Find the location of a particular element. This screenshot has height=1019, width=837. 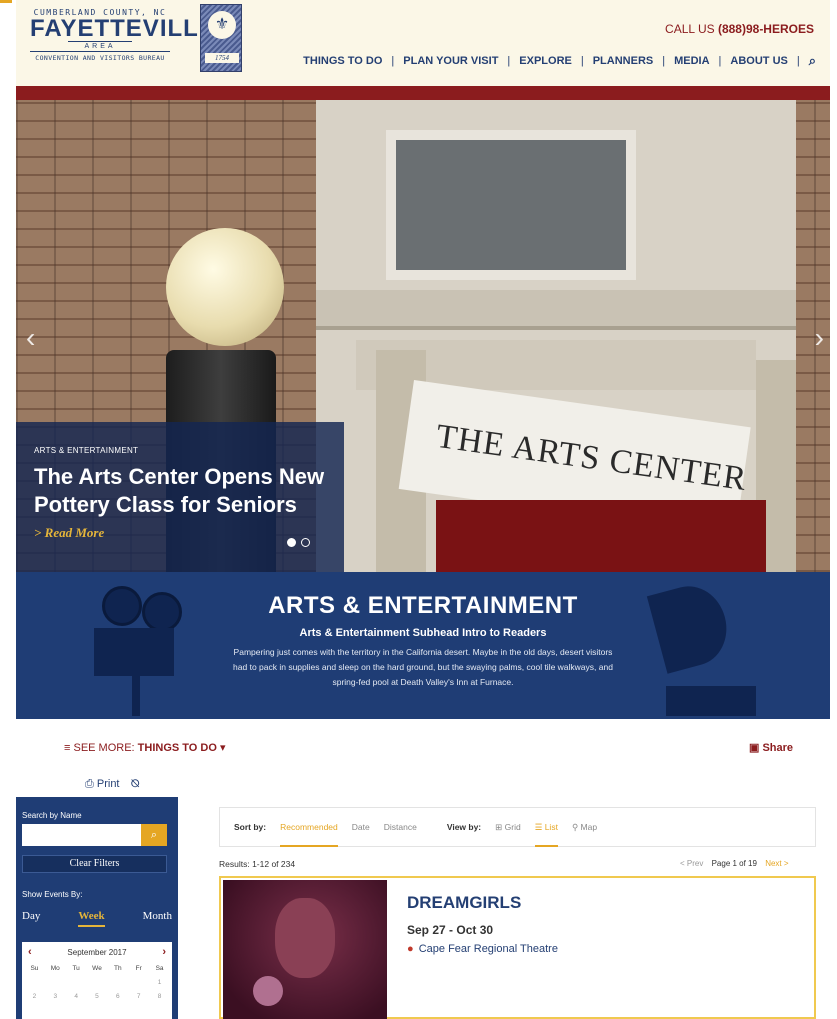

corner-accent is located at coordinates (6, 1).